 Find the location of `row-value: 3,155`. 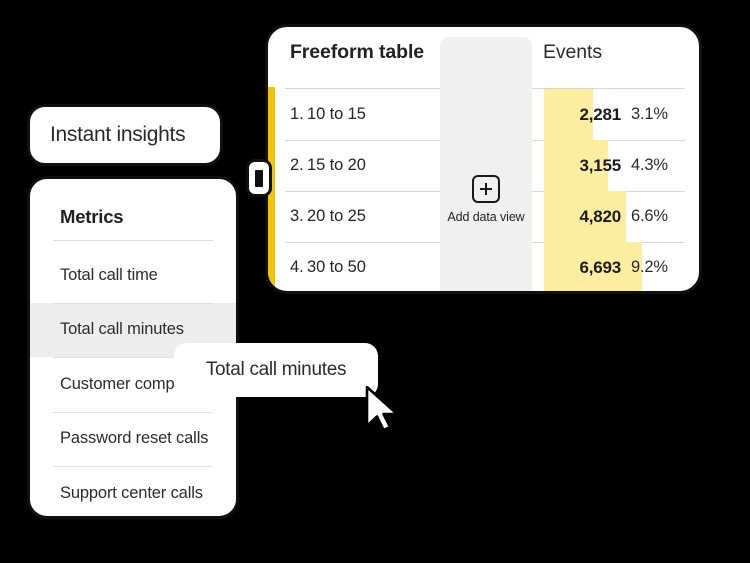

row-value: 3,155 is located at coordinates (600, 165).